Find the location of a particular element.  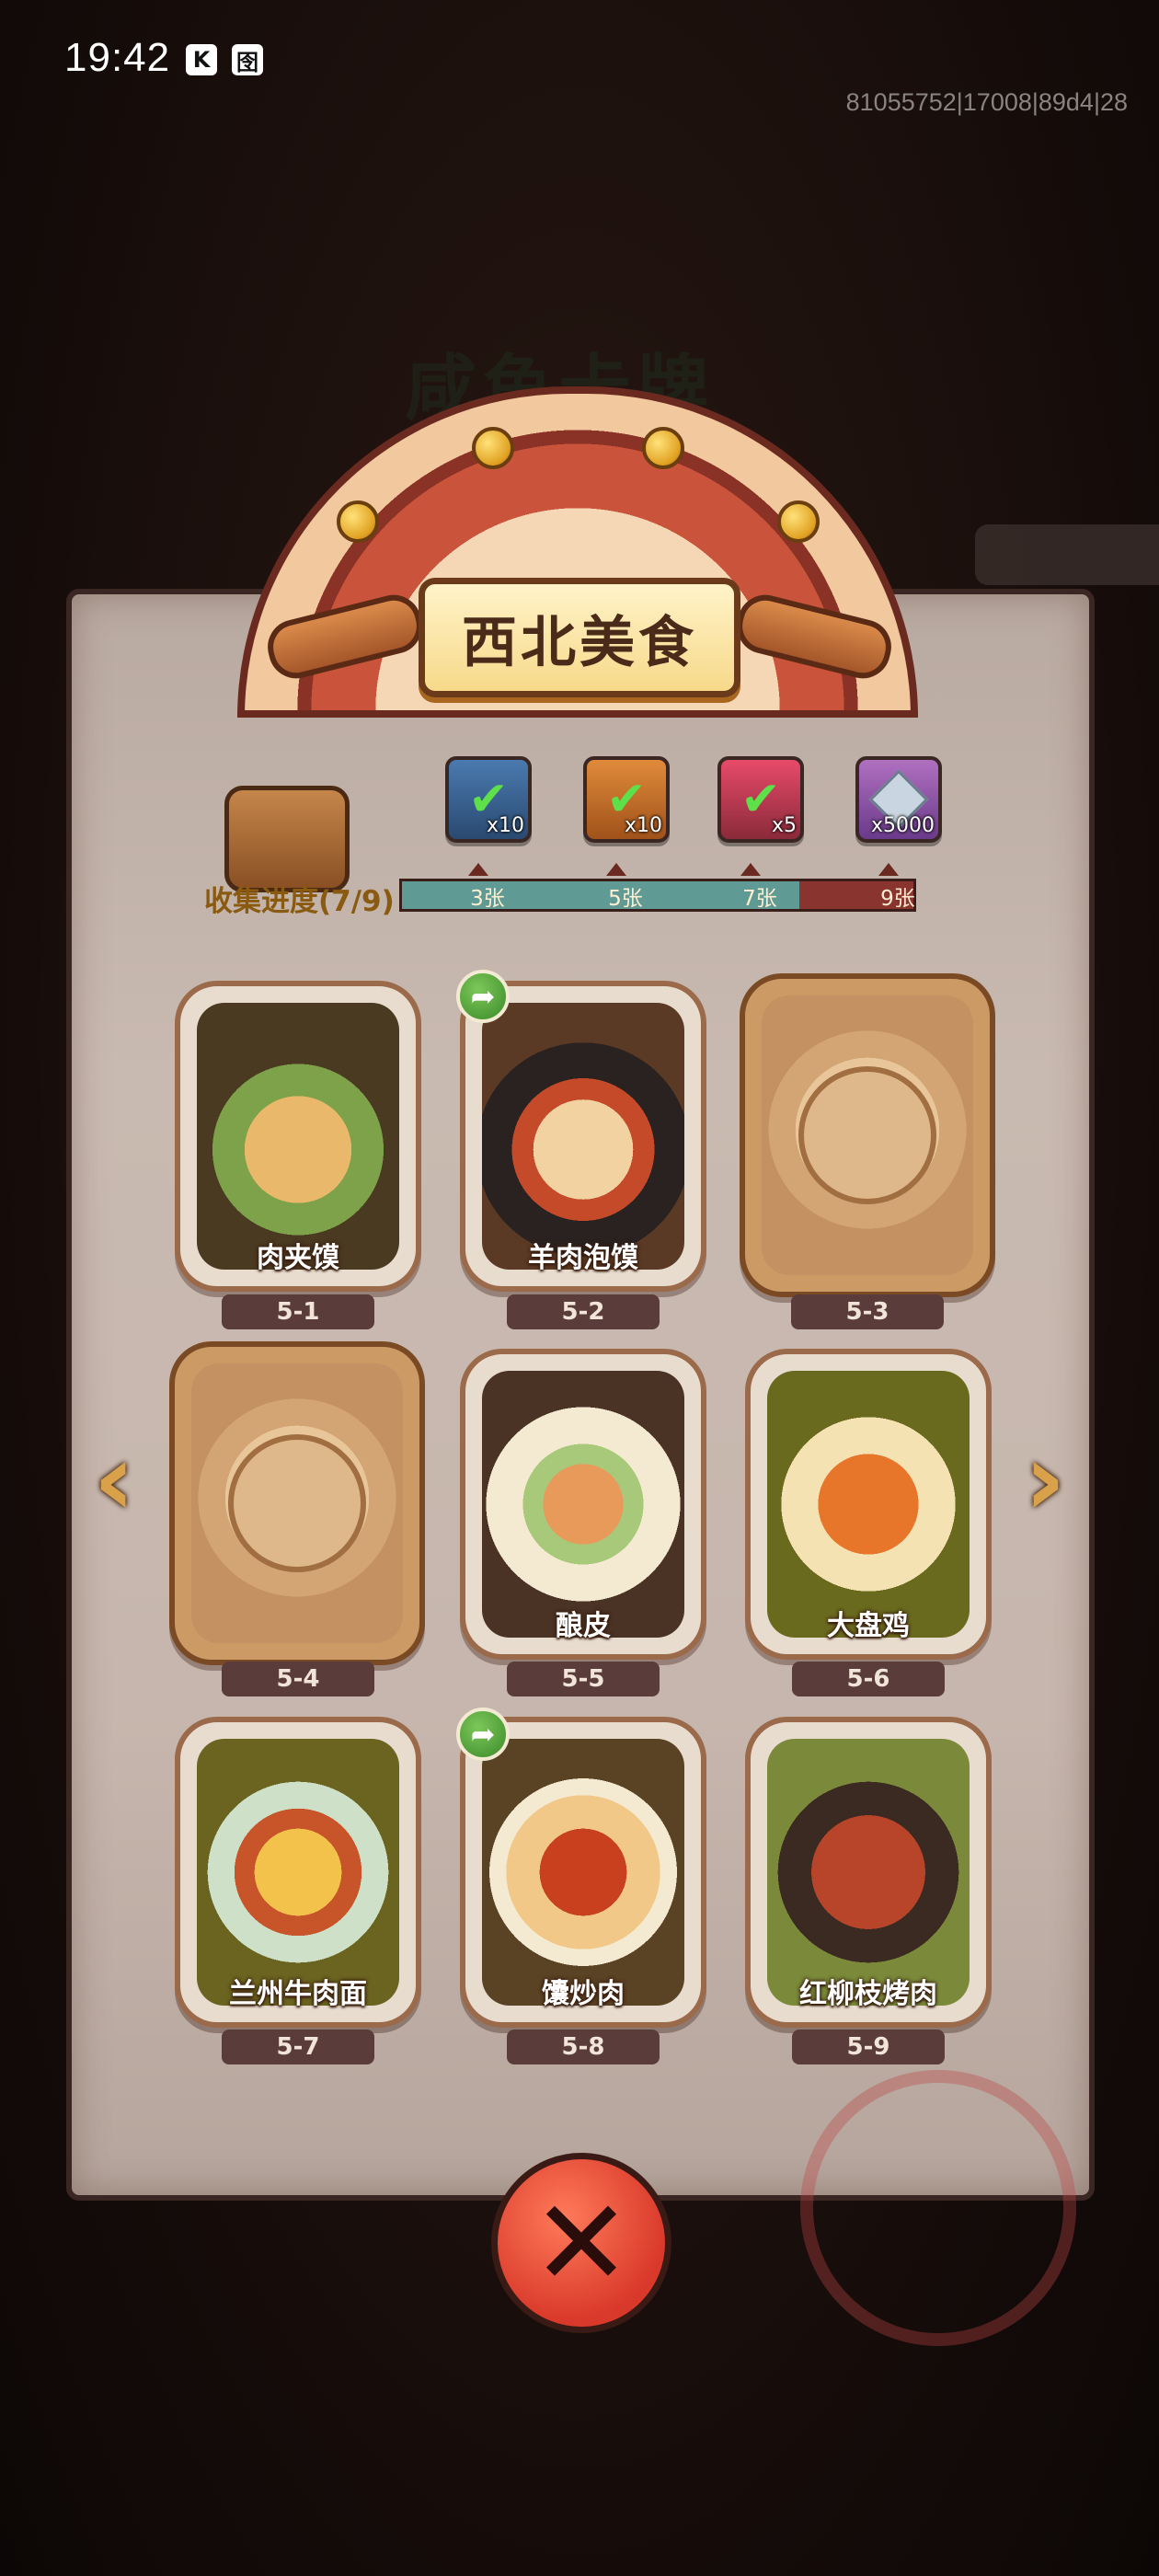

reward-count: x5000 is located at coordinates (902, 825).